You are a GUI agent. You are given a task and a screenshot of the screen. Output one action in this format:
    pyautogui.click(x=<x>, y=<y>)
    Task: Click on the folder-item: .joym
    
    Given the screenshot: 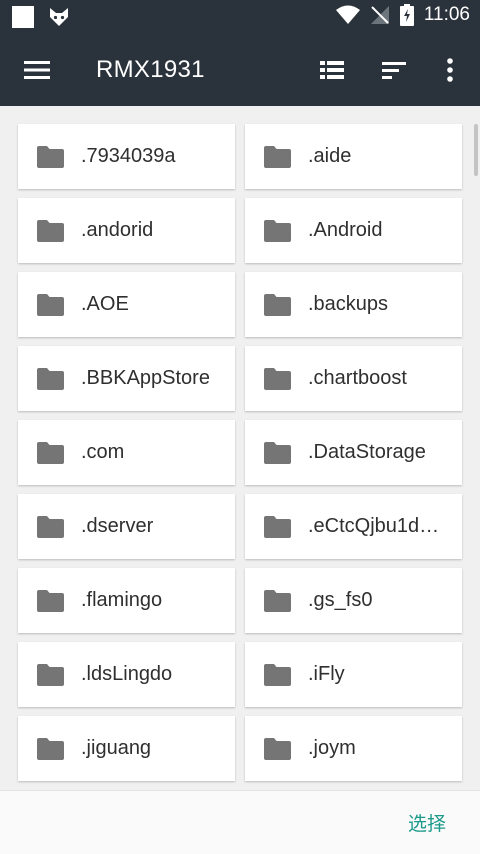 What is the action you would take?
    pyautogui.click(x=353, y=748)
    